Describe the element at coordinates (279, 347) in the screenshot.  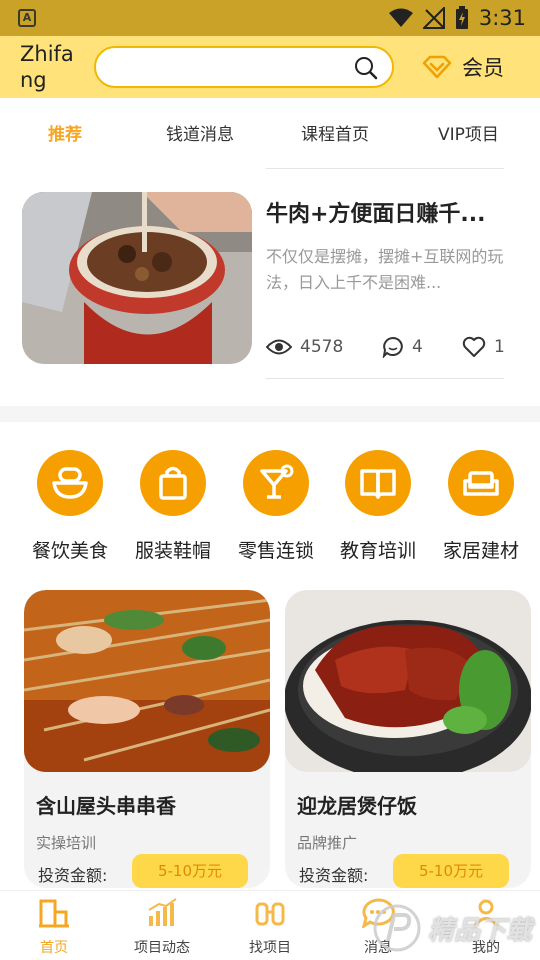
I see `eye-icon` at that location.